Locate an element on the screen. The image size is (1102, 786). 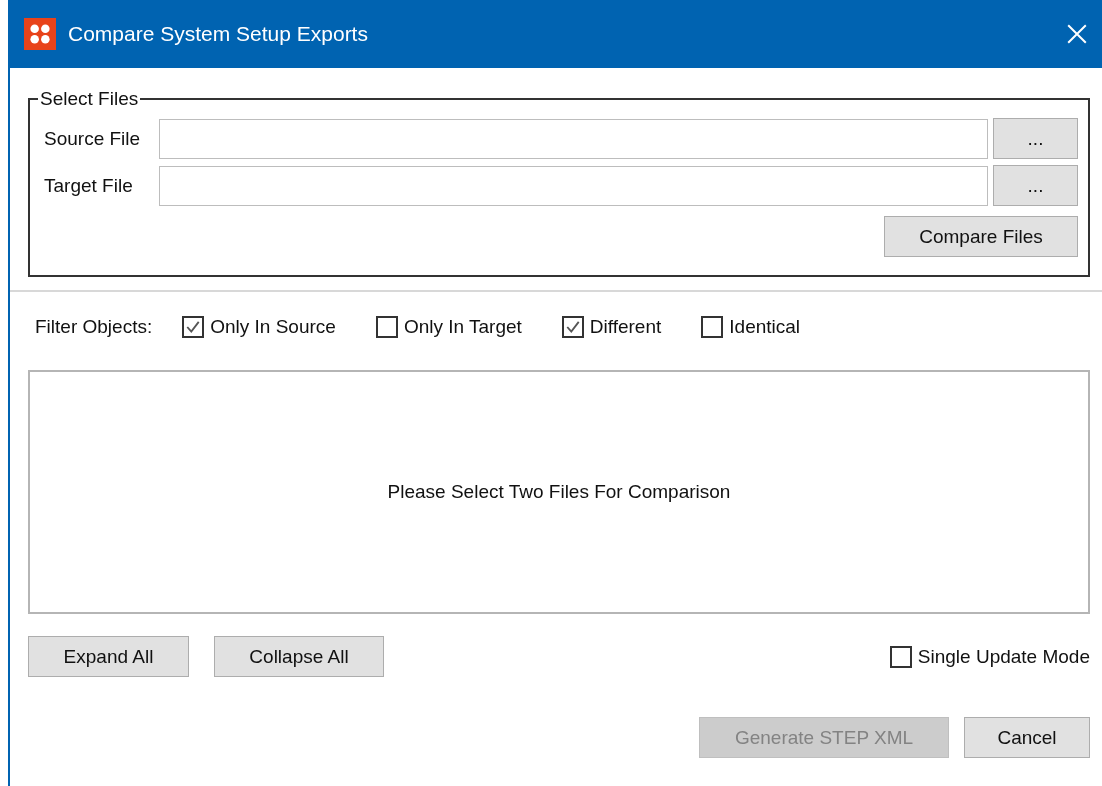
tree-button: Collapse All is located at coordinates (299, 656).